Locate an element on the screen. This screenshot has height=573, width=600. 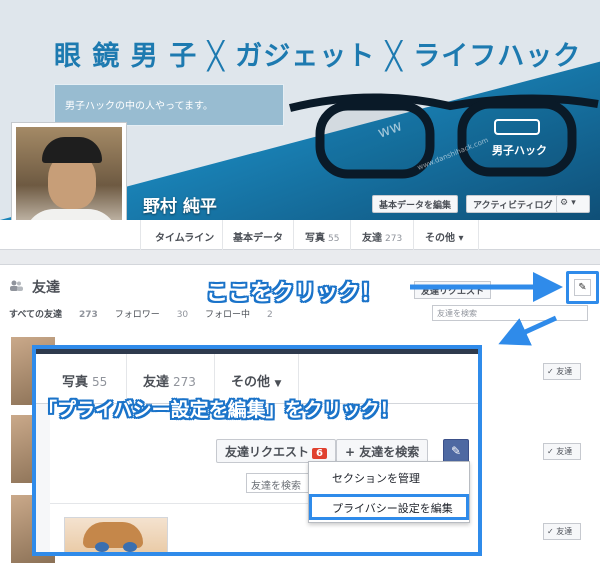
gear-menu-button: ⚙ ▾ is located at coordinates (573, 204).